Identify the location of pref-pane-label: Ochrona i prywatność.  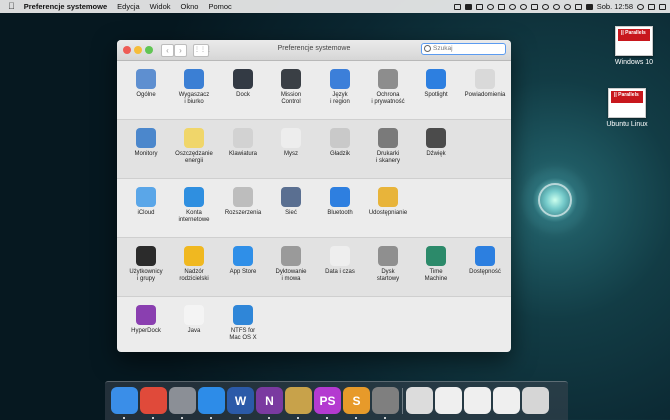
(388, 98).